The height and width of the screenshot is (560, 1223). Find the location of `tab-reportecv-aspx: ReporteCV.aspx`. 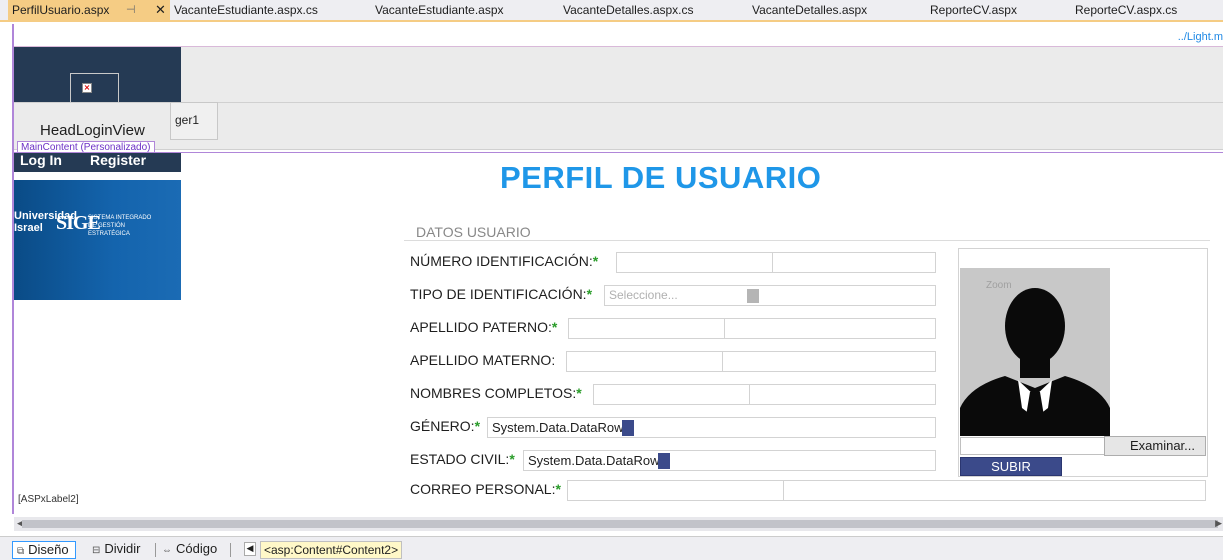

tab-reportecv-aspx: ReporteCV.aspx is located at coordinates (973, 10).